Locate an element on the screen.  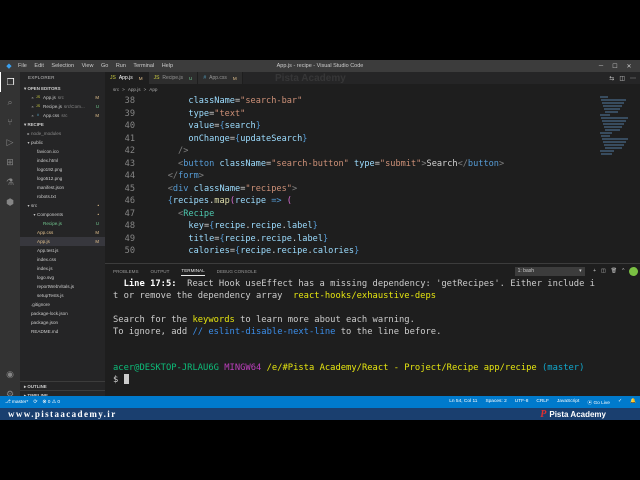
split-terminal-icon: ◫ is located at coordinates (603, 271).